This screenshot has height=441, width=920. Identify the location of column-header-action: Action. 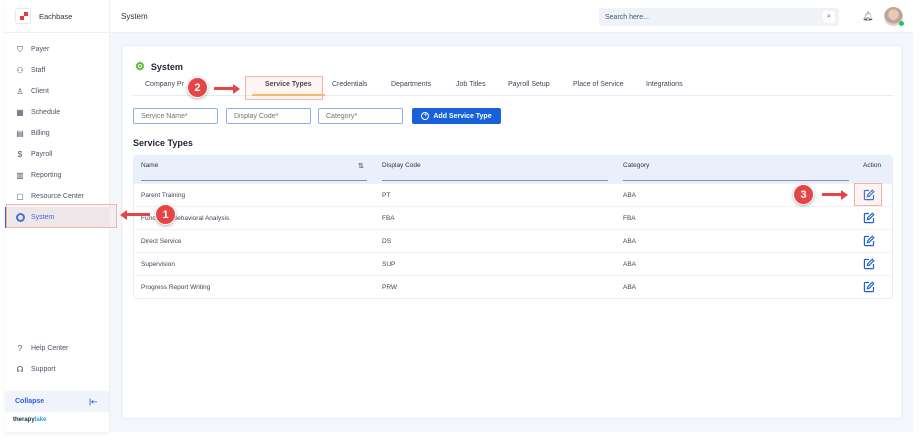
(872, 165).